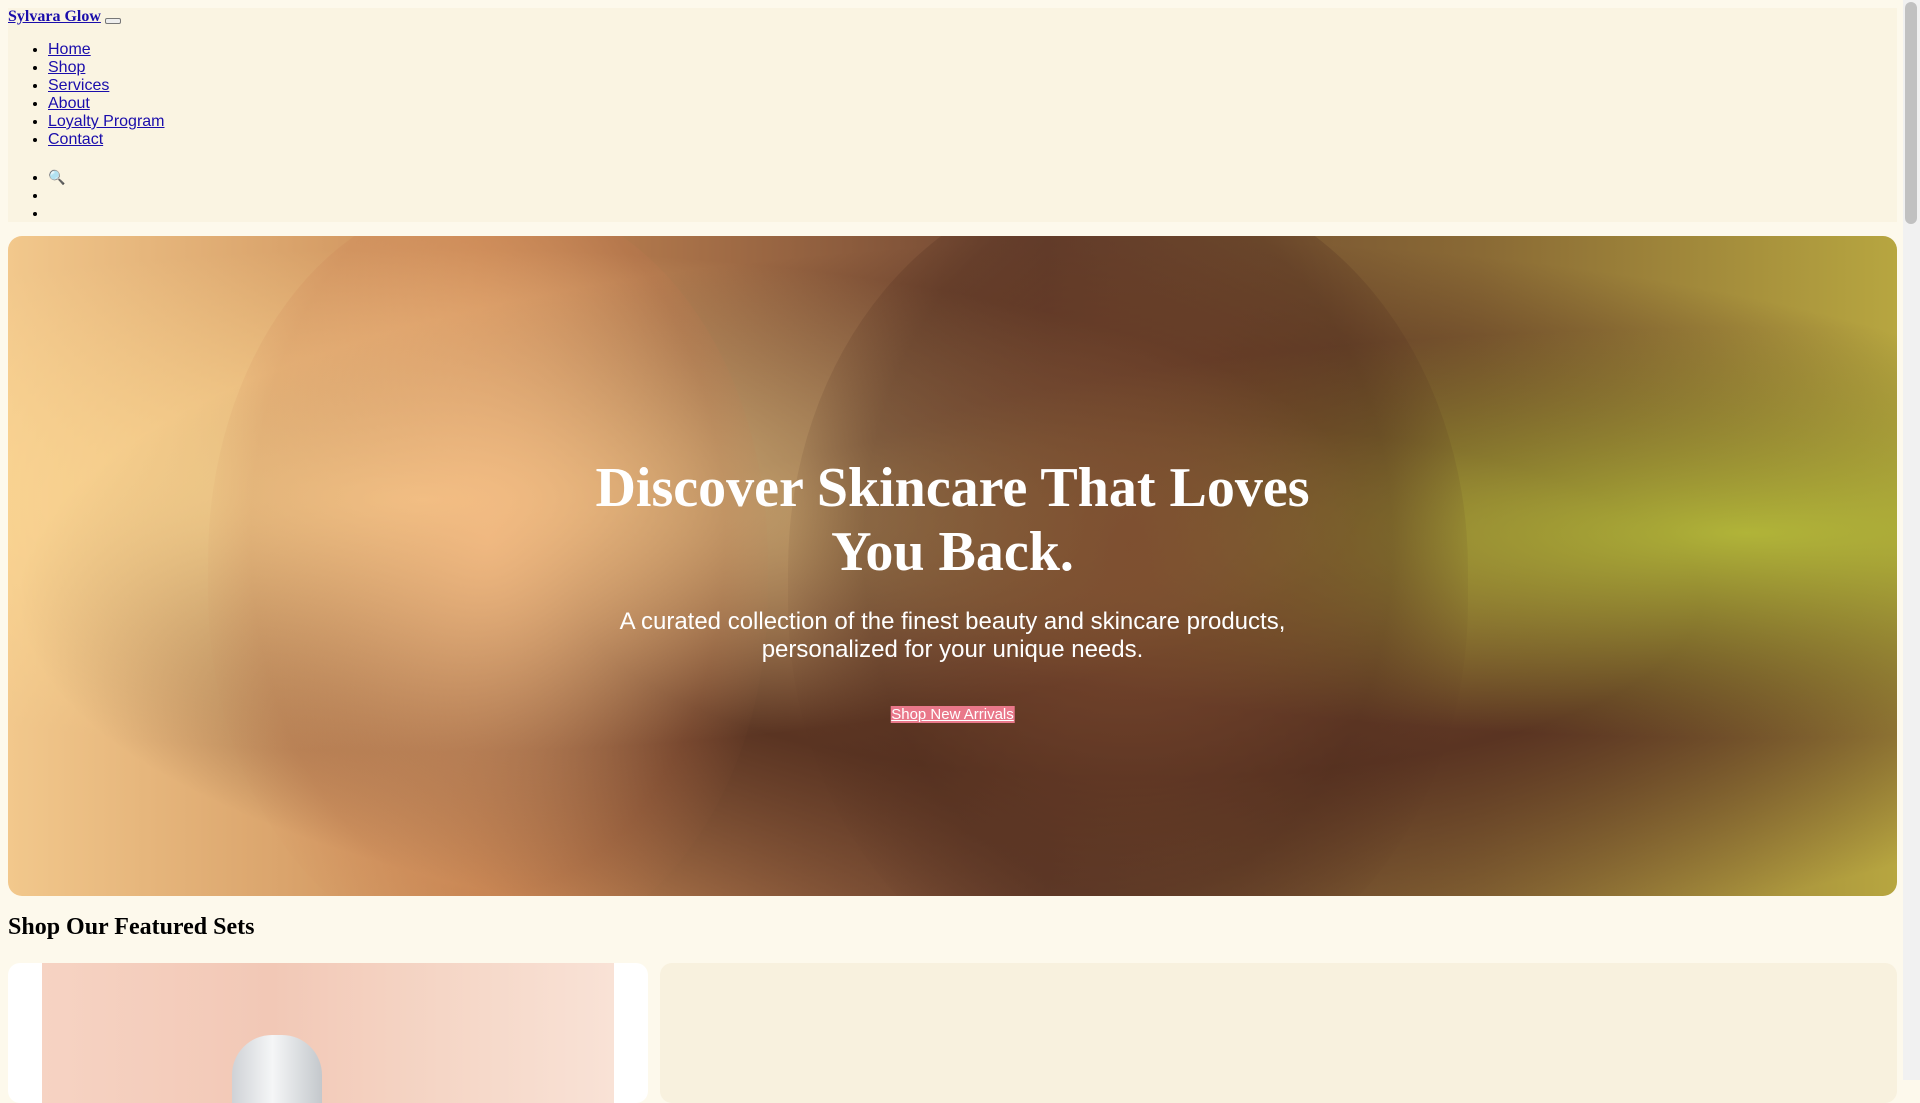  Describe the element at coordinates (952, 520) in the screenshot. I see `hero-title: Discover Skincare That Loves You Back.` at that location.